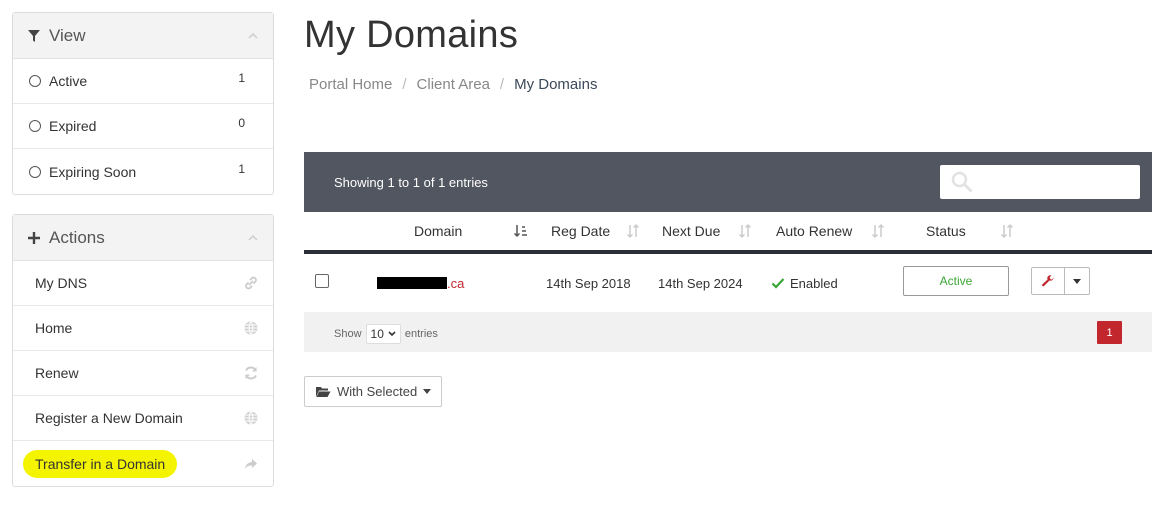 Image resolution: width=1168 pixels, height=511 pixels. I want to click on plus-icon, so click(34, 237).